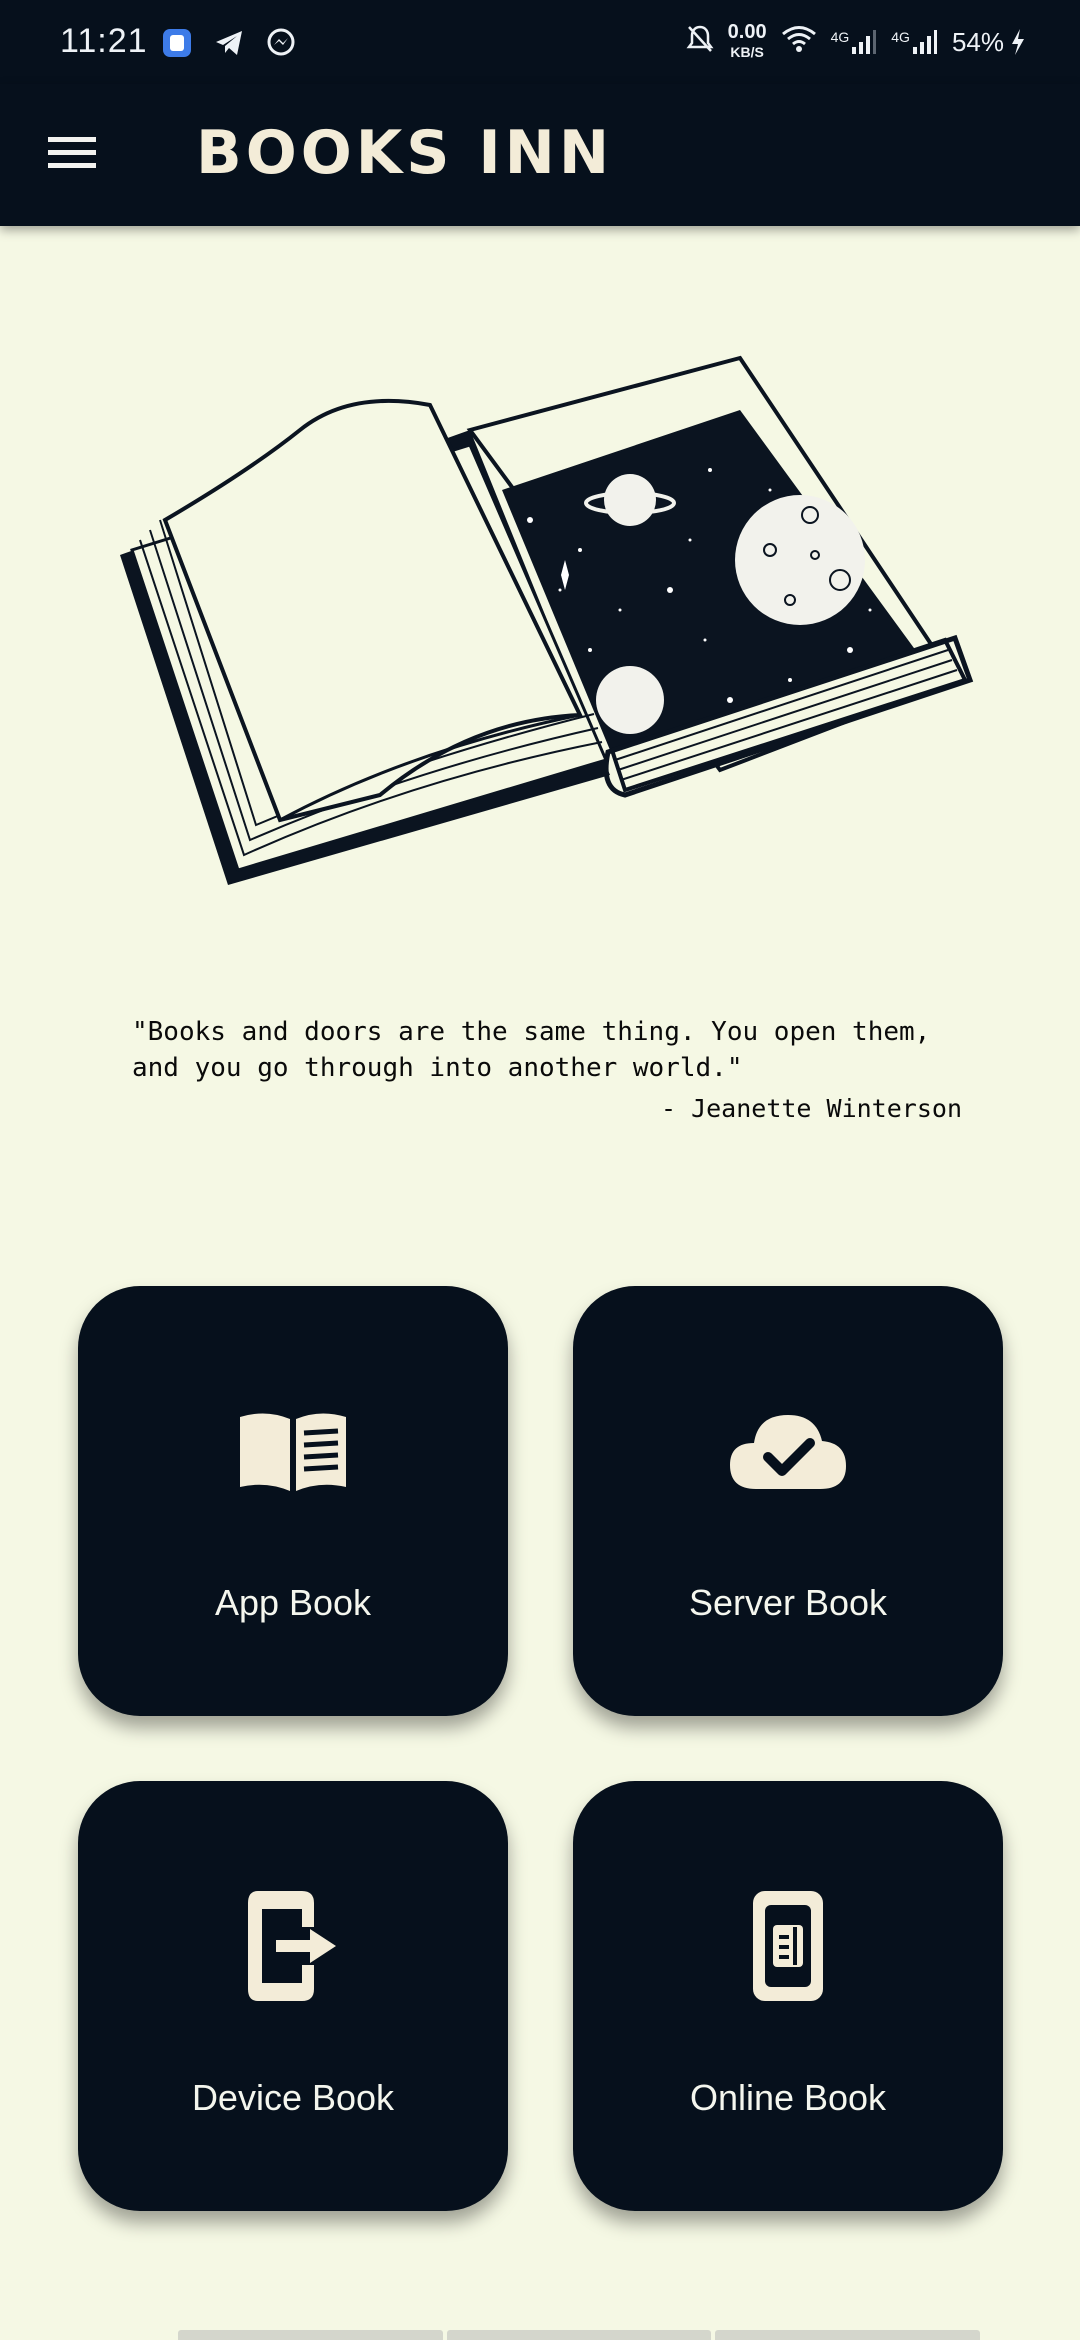  Describe the element at coordinates (914, 42) in the screenshot. I see `signal-2: 4G` at that location.